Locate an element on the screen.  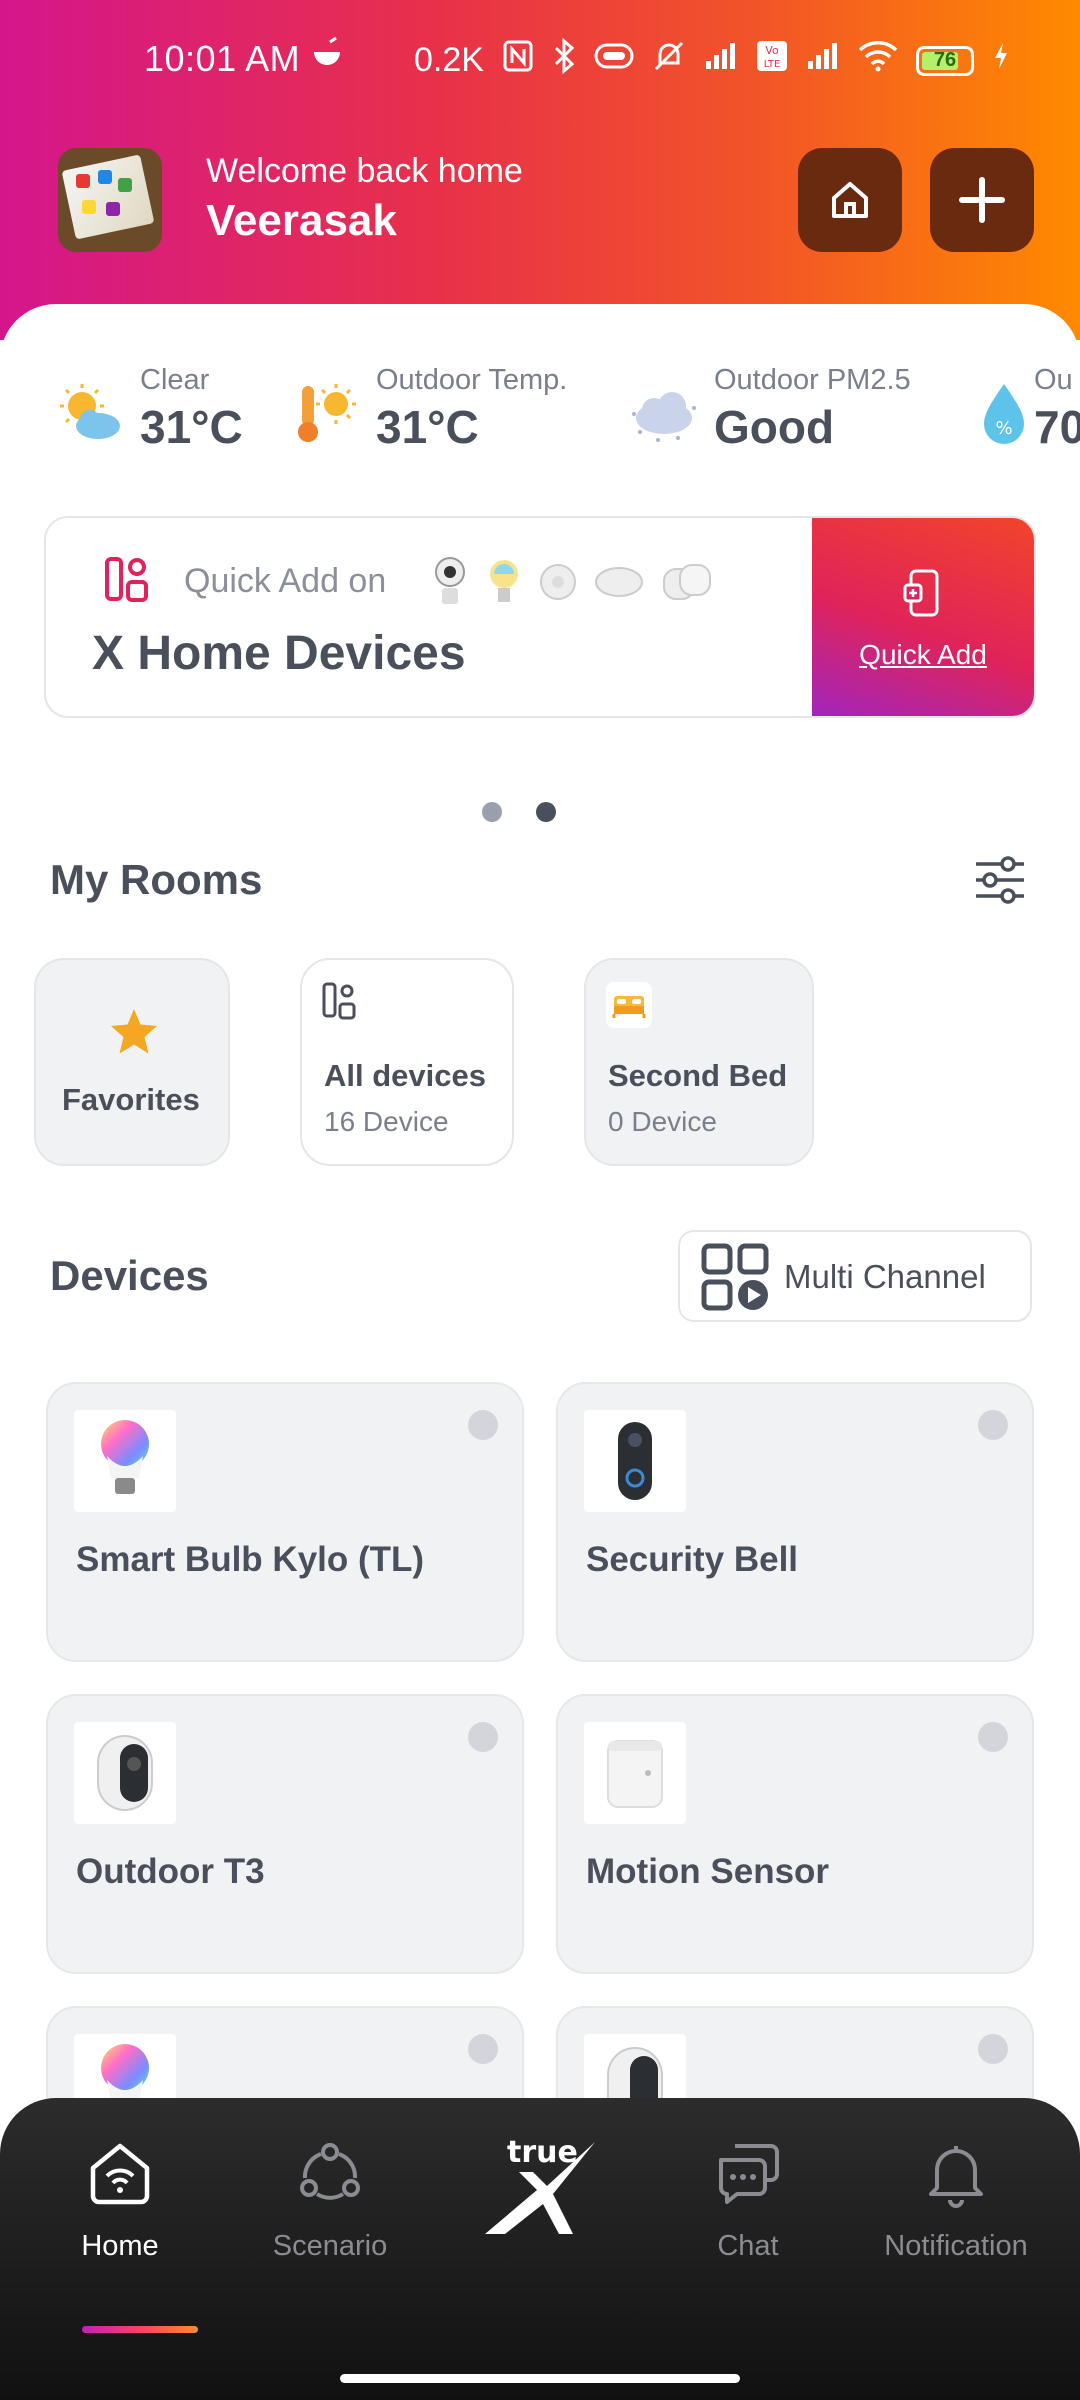
camera-icon is located at coordinates (450, 580).